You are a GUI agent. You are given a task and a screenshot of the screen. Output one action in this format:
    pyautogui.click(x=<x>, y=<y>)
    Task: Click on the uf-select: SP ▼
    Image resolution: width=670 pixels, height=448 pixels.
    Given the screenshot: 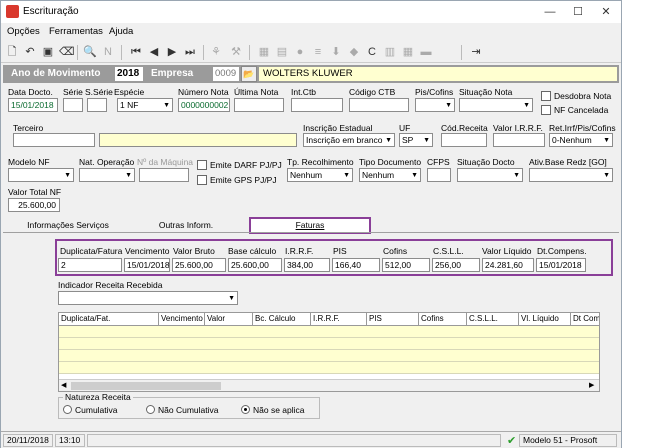 What is the action you would take?
    pyautogui.click(x=416, y=140)
    